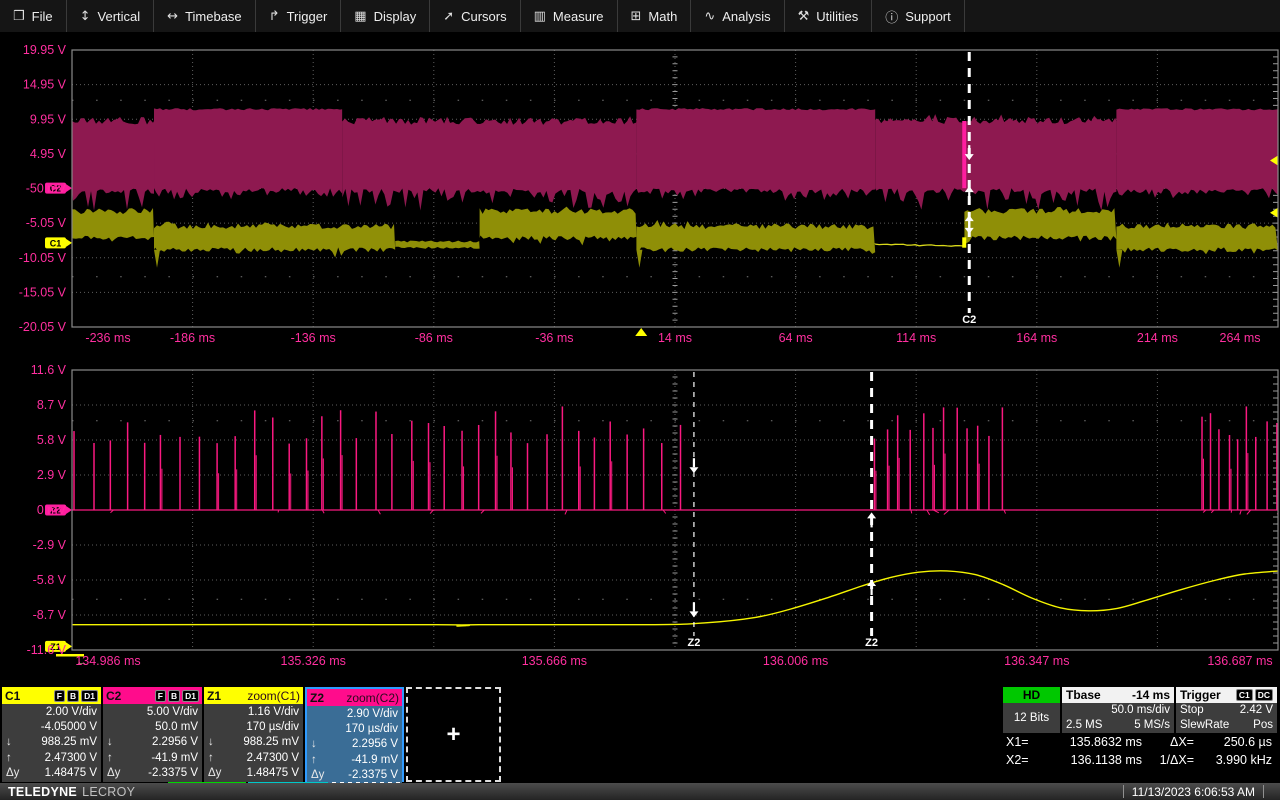  What do you see at coordinates (1031, 710) in the screenshot?
I see `hd-resolution-box: HD 12 Bits` at bounding box center [1031, 710].